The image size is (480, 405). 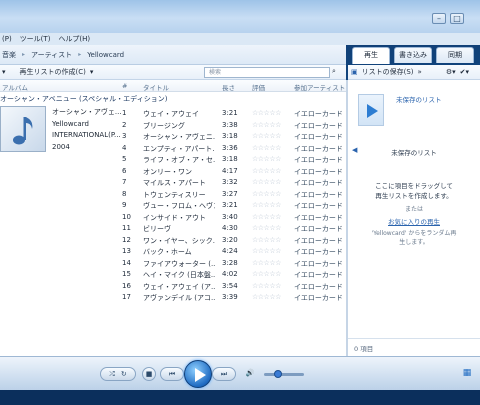 I want to click on table-row: 2 ブリージング 3:38 ☆☆☆☆☆ イエローカード, so click(x=173, y=126).